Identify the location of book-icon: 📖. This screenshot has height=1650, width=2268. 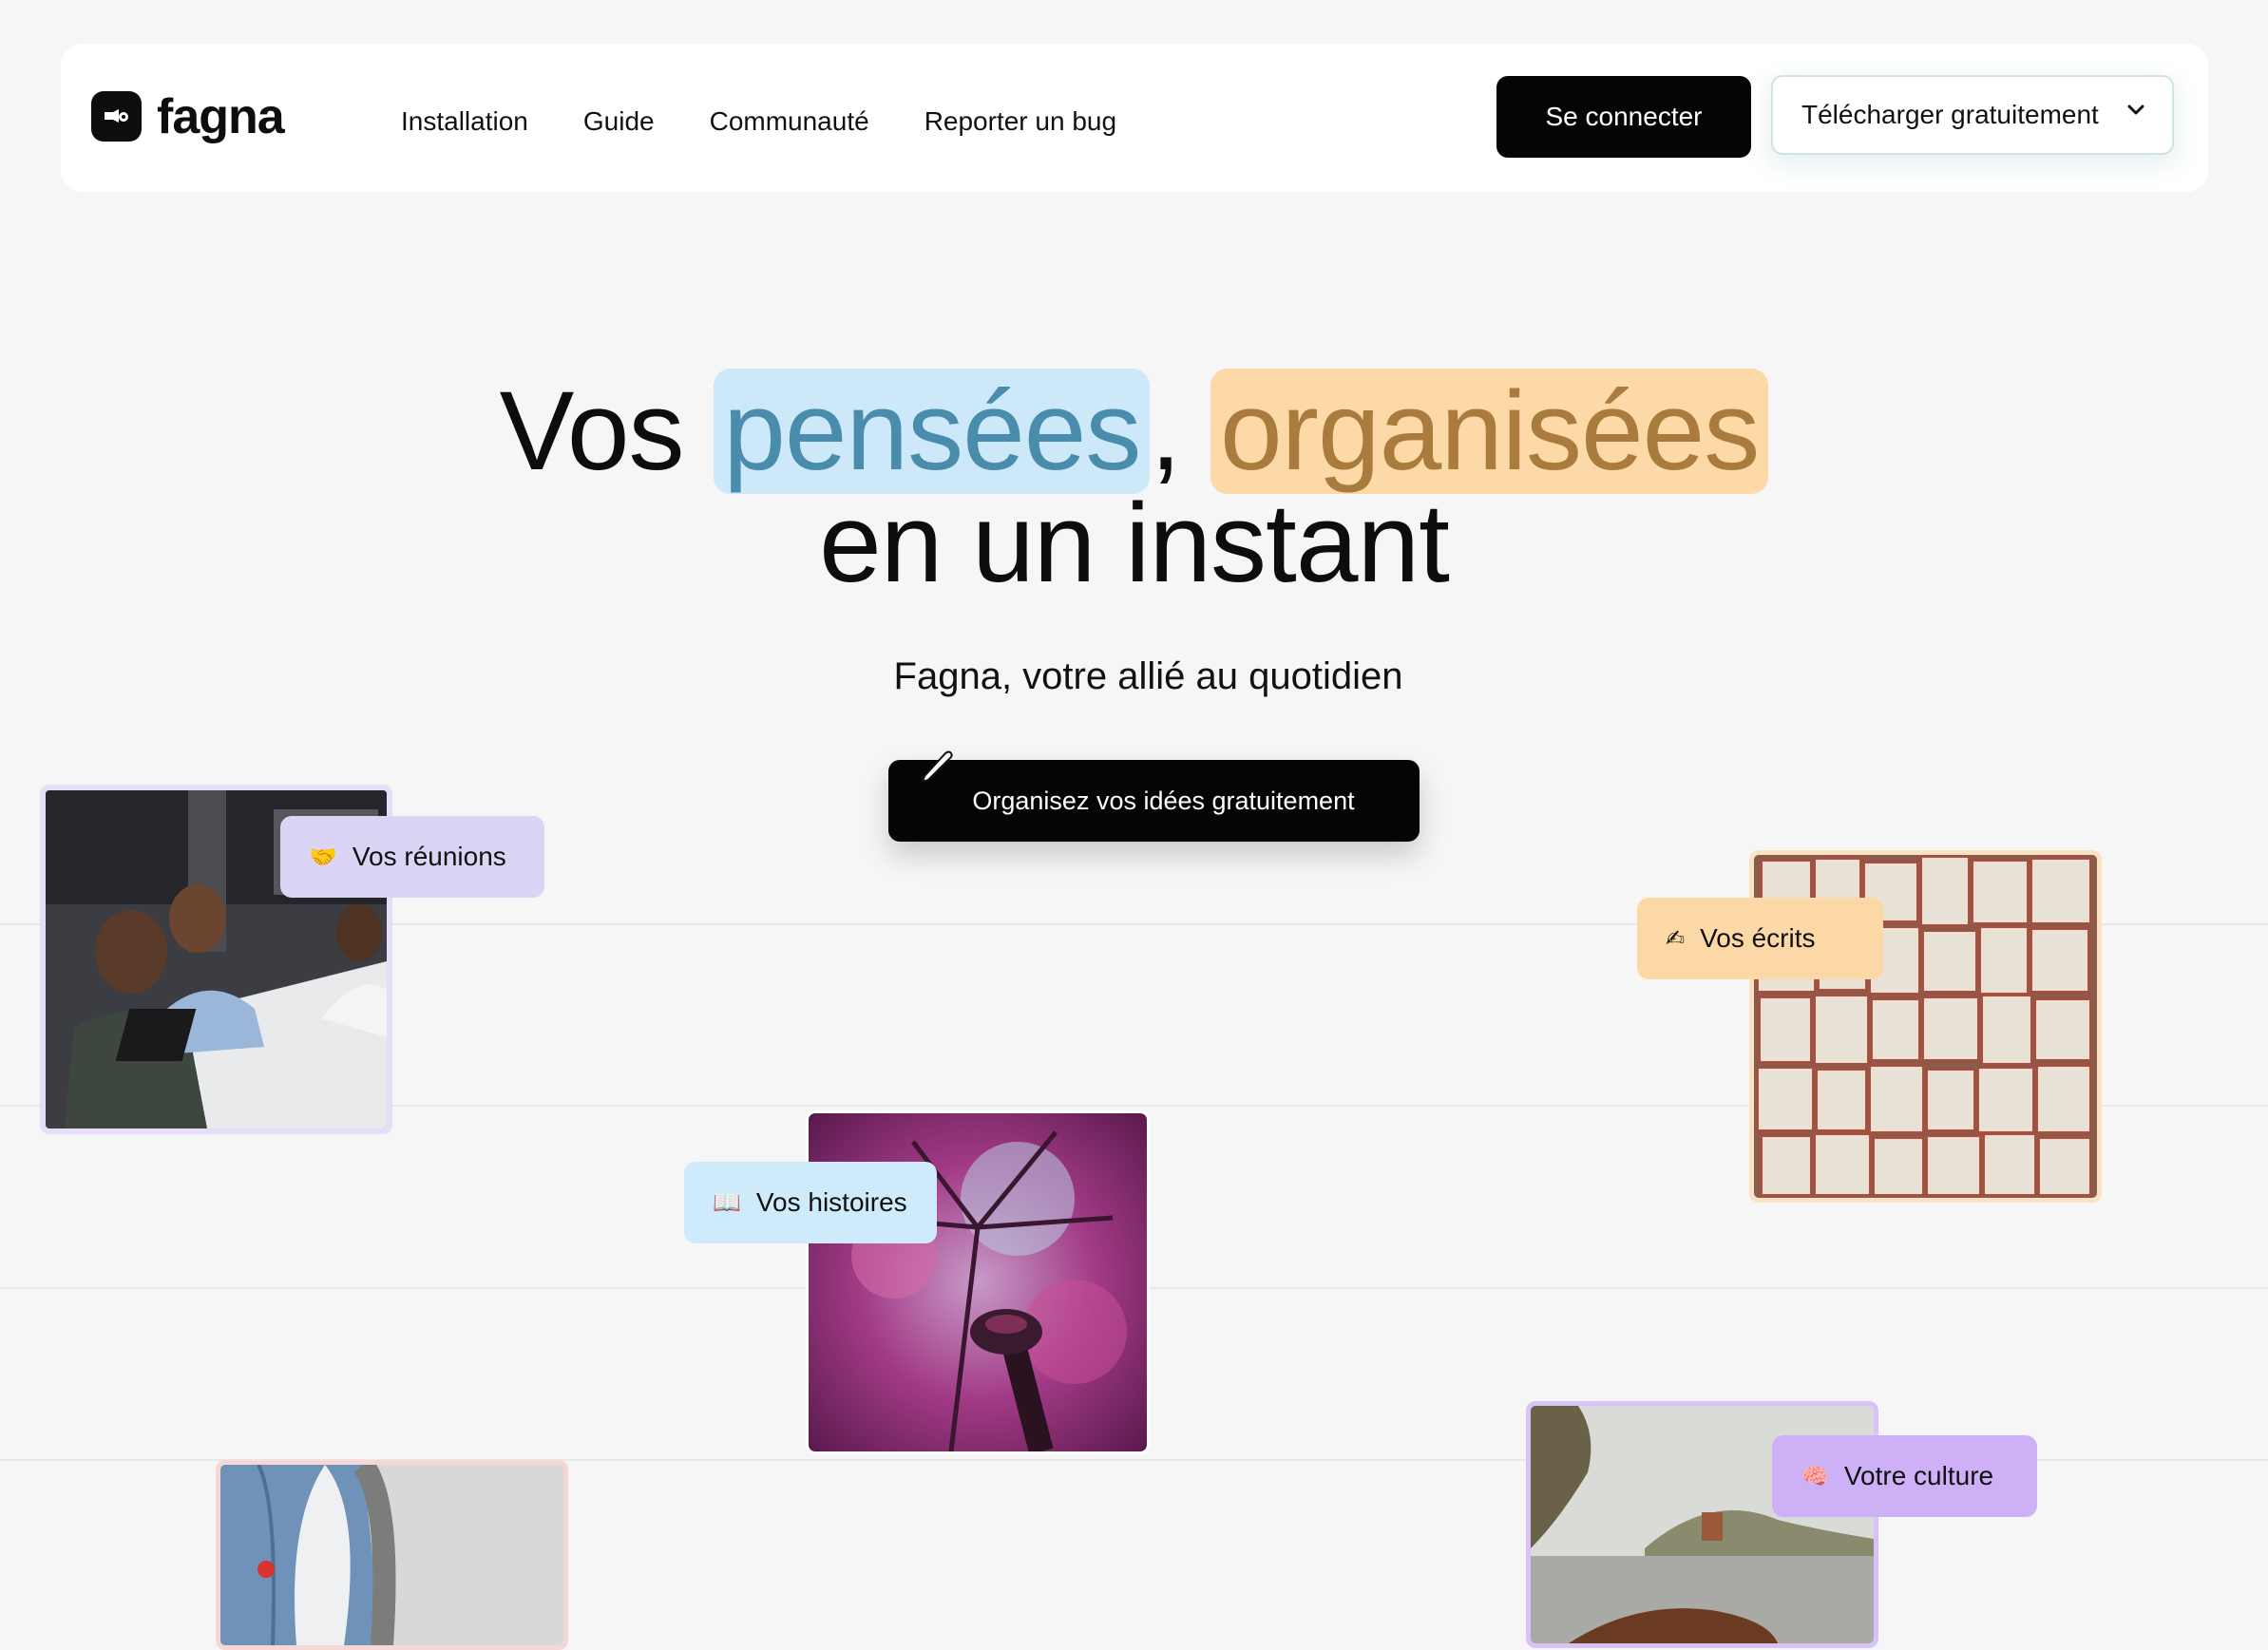
(727, 1202).